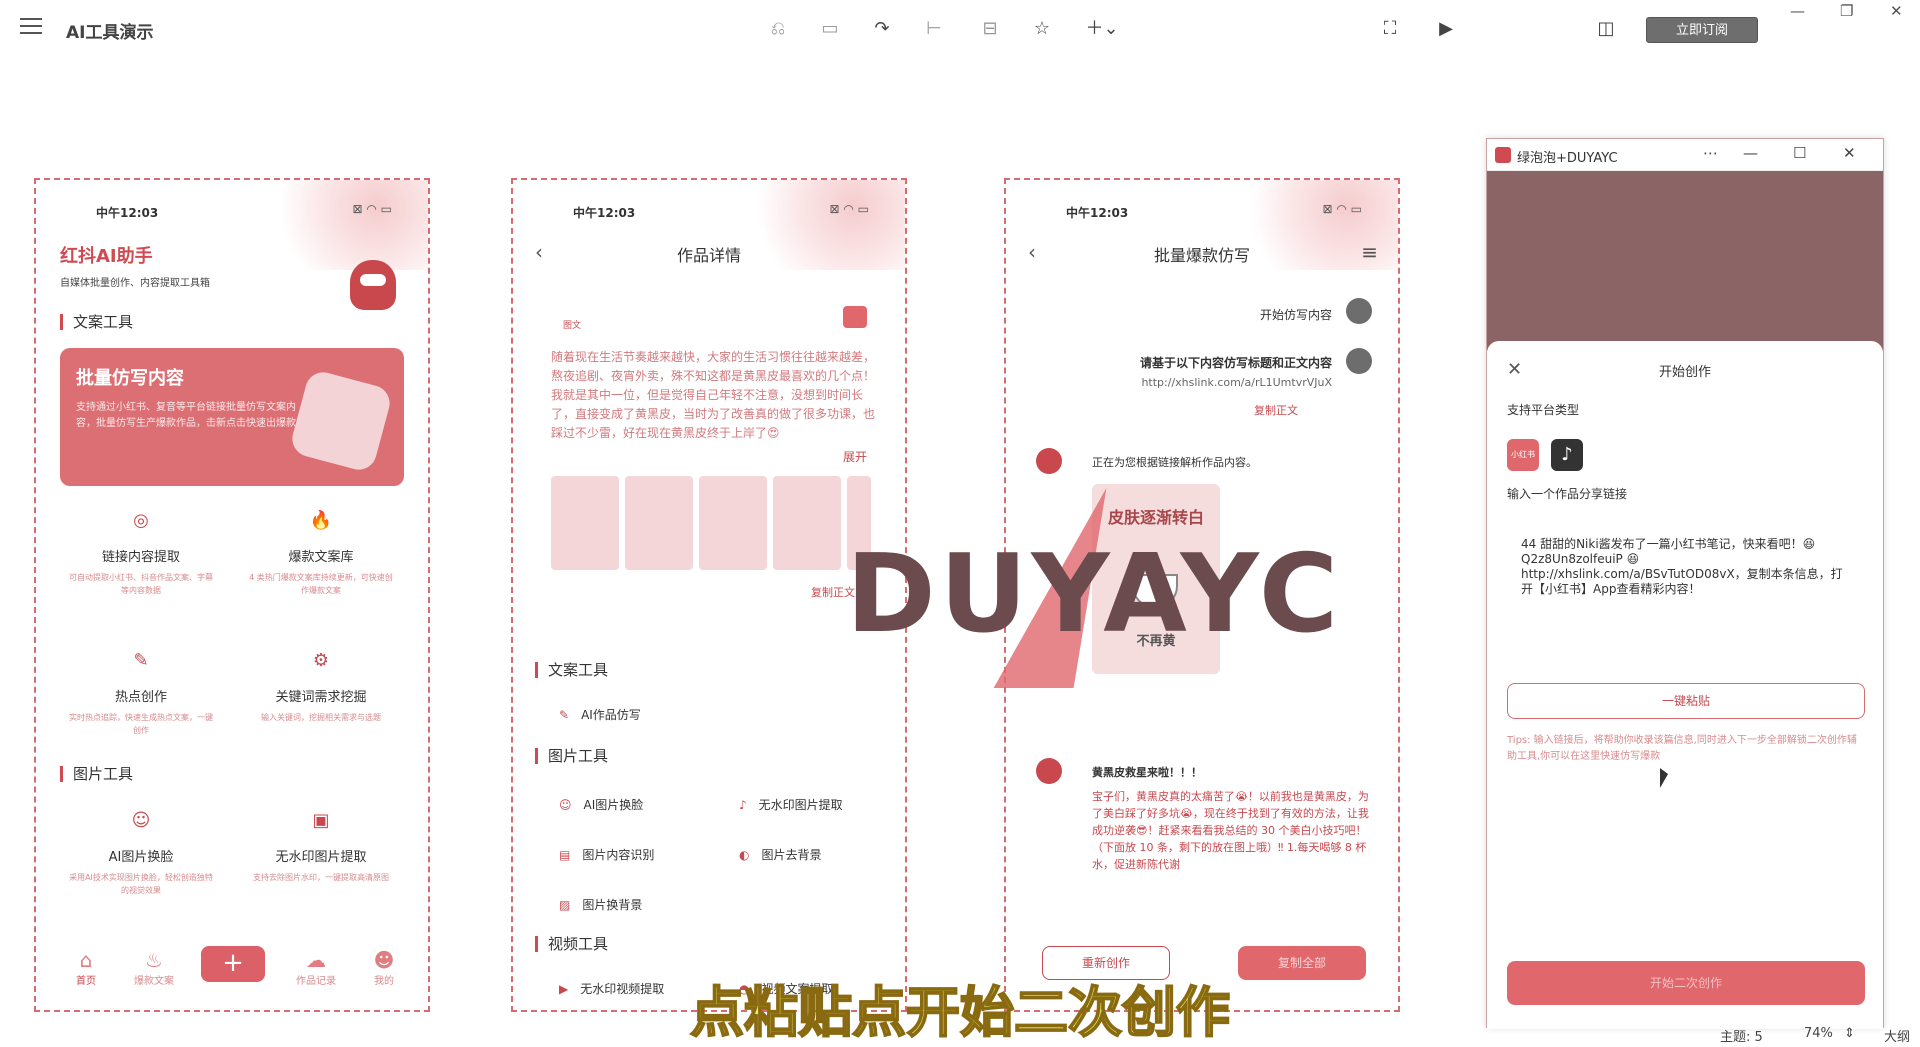 The width and height of the screenshot is (1920, 1047). I want to click on layout-icon: ◫, so click(1606, 29).